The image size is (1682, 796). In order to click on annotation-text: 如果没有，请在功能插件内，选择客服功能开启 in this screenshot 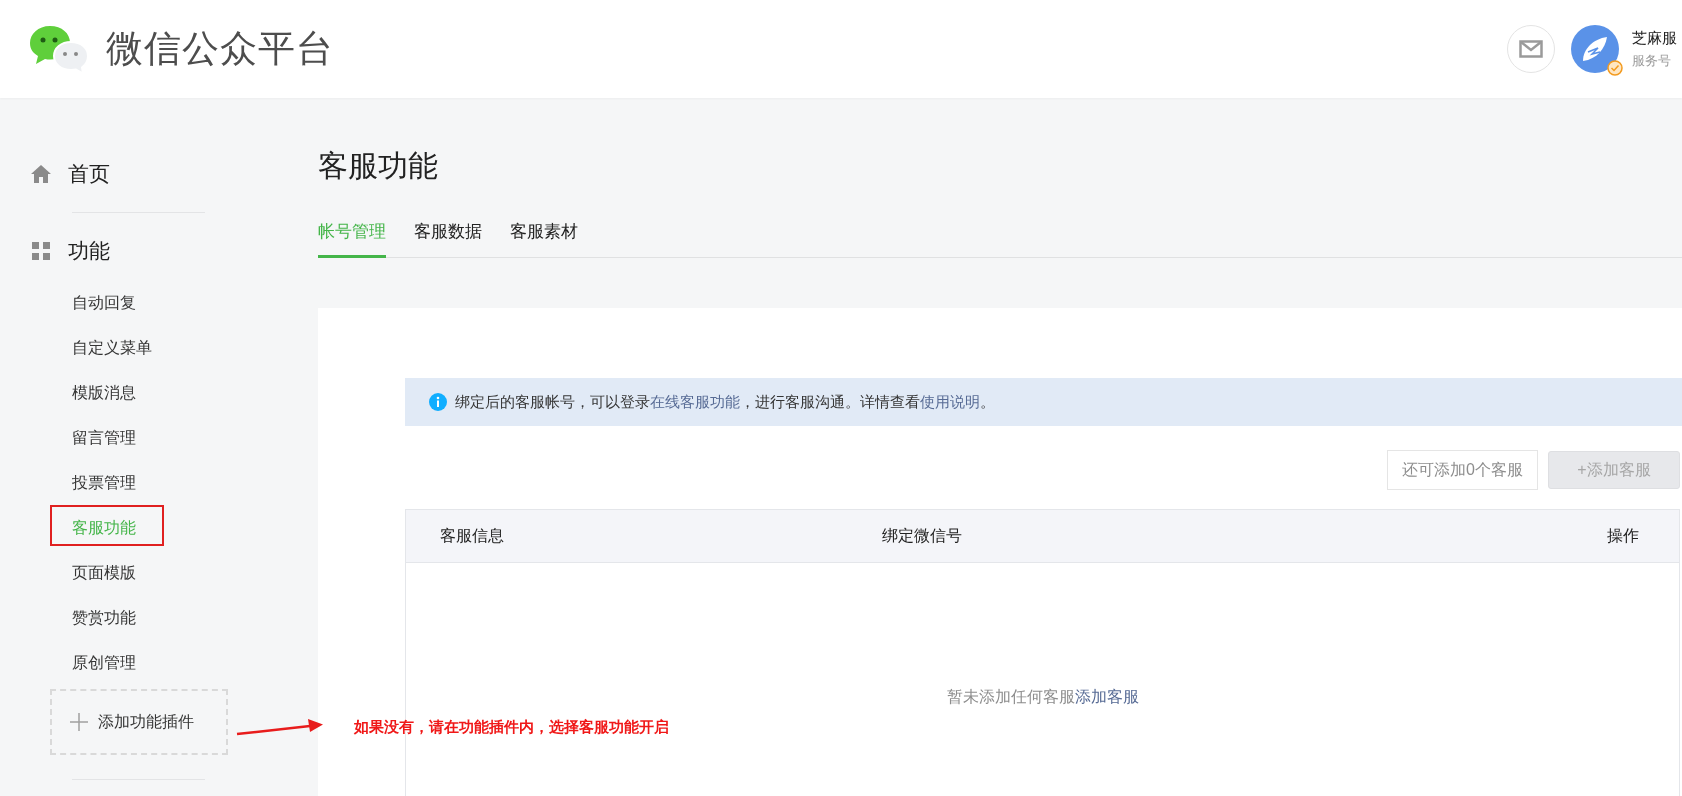, I will do `click(511, 727)`.